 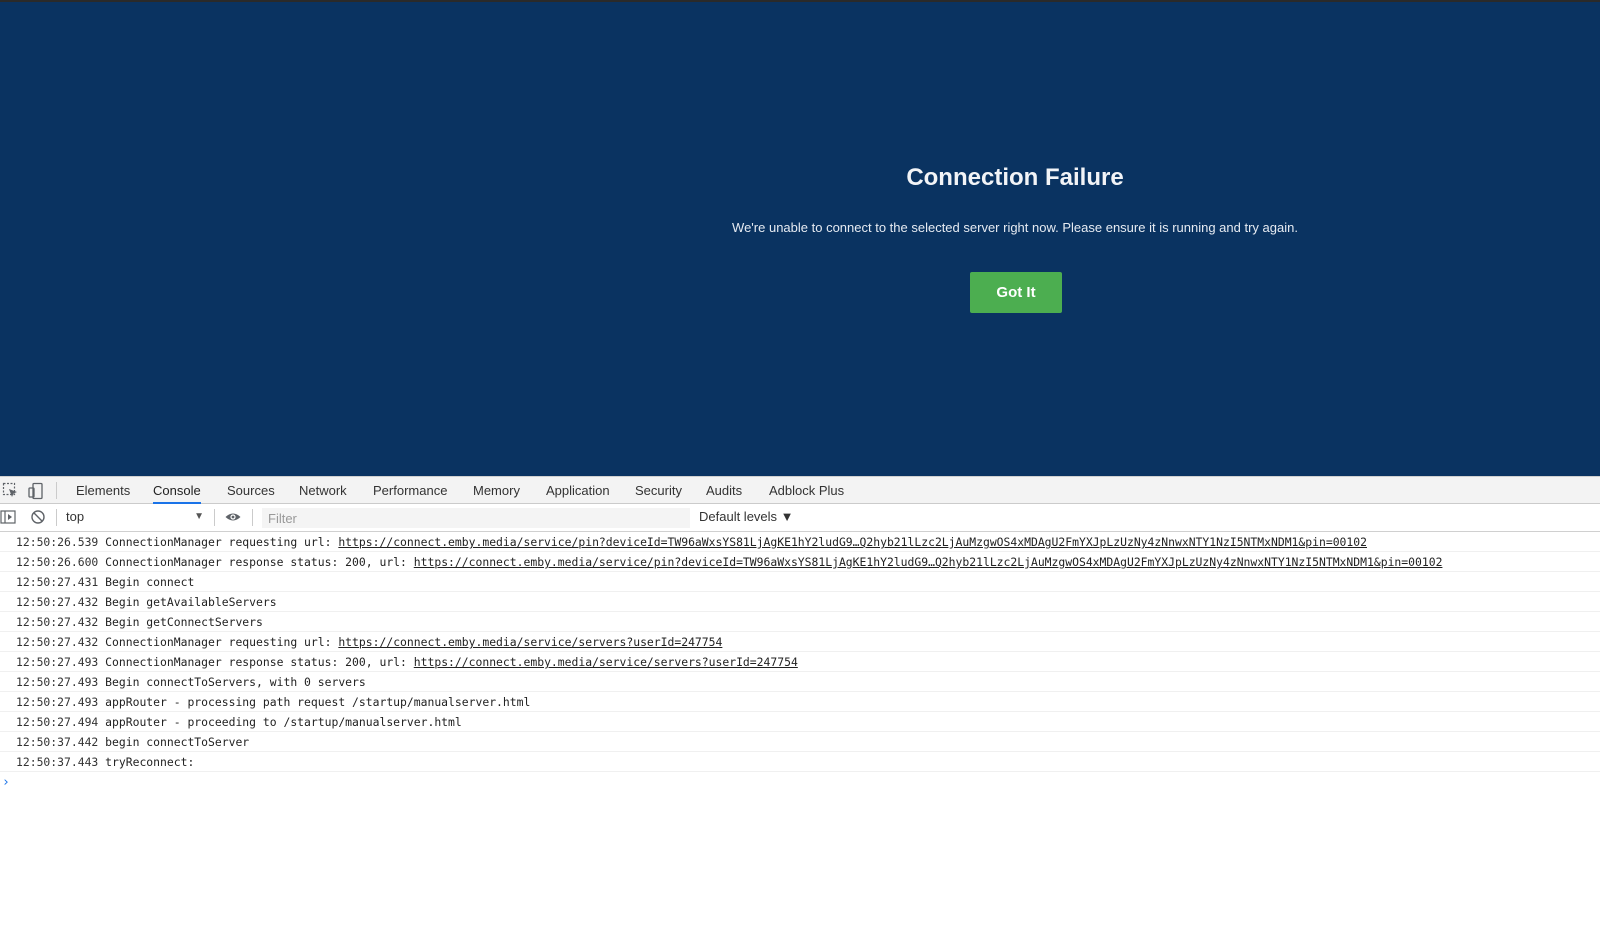 I want to click on tab-adblock-plus: Adblock Plus, so click(x=806, y=490).